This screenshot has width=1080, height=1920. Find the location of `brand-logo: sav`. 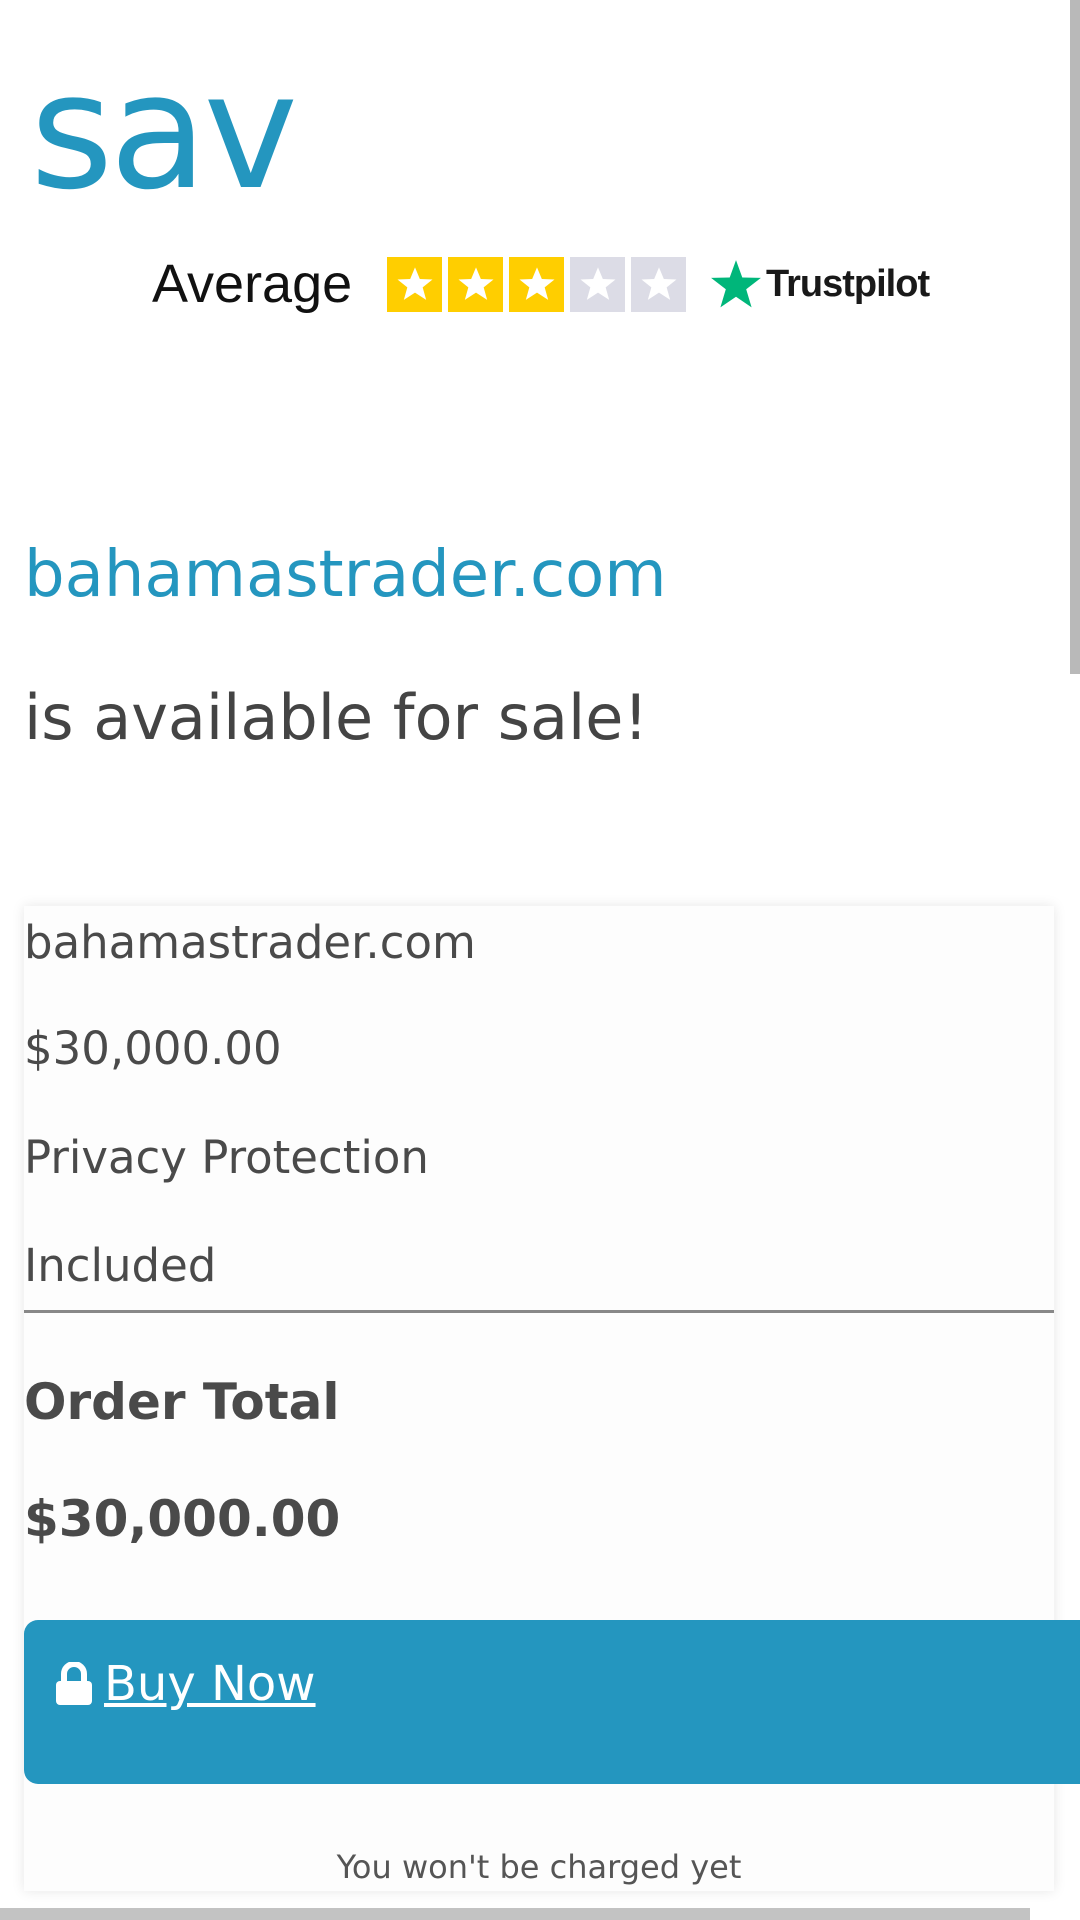

brand-logo: sav is located at coordinates (164, 132).